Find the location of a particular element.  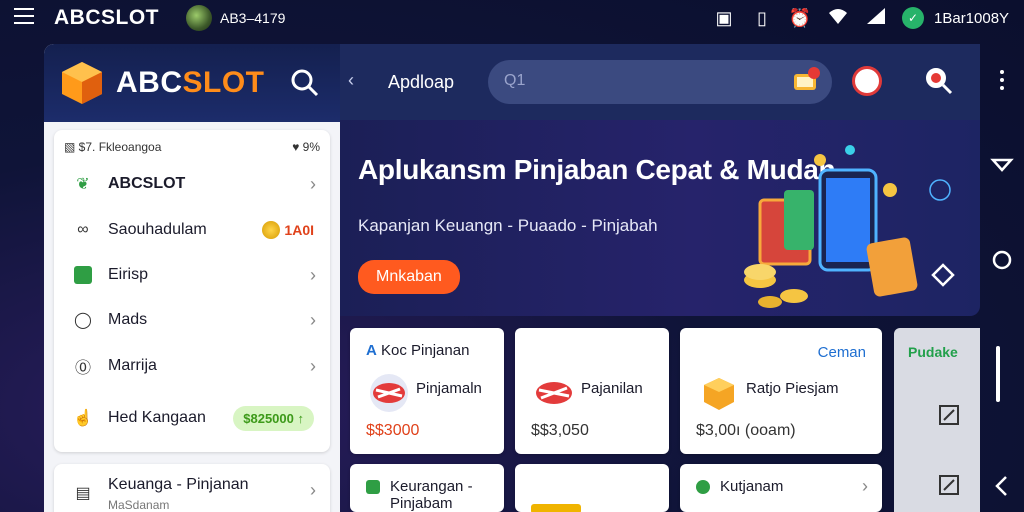

product-price: $3,00ı (ooam) is located at coordinates (746, 430).